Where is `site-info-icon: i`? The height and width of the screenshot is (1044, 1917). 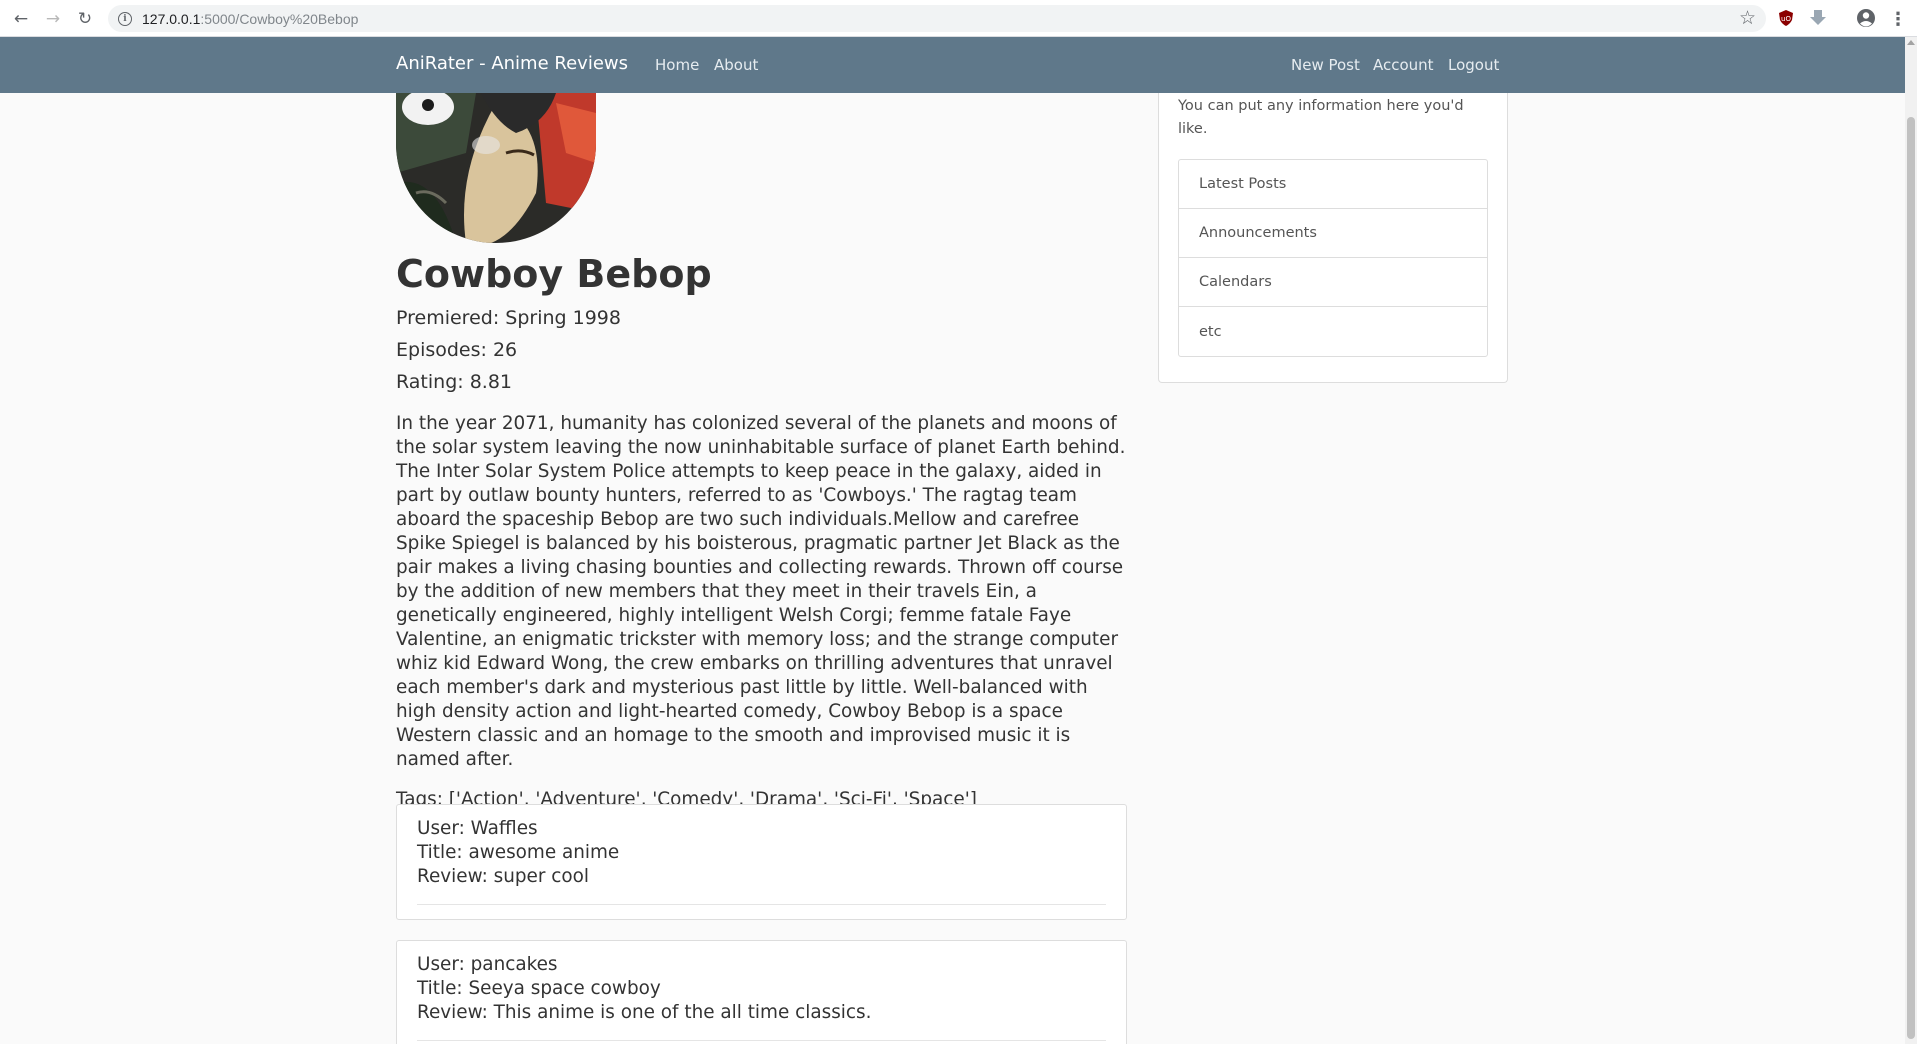
site-info-icon: i is located at coordinates (125, 18).